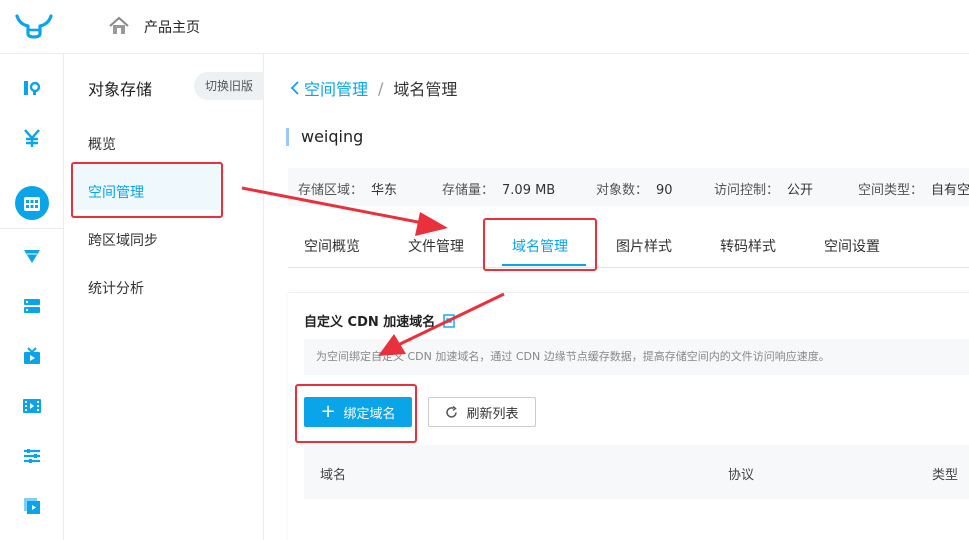  I want to click on info-type-value: 自有空, so click(950, 190).